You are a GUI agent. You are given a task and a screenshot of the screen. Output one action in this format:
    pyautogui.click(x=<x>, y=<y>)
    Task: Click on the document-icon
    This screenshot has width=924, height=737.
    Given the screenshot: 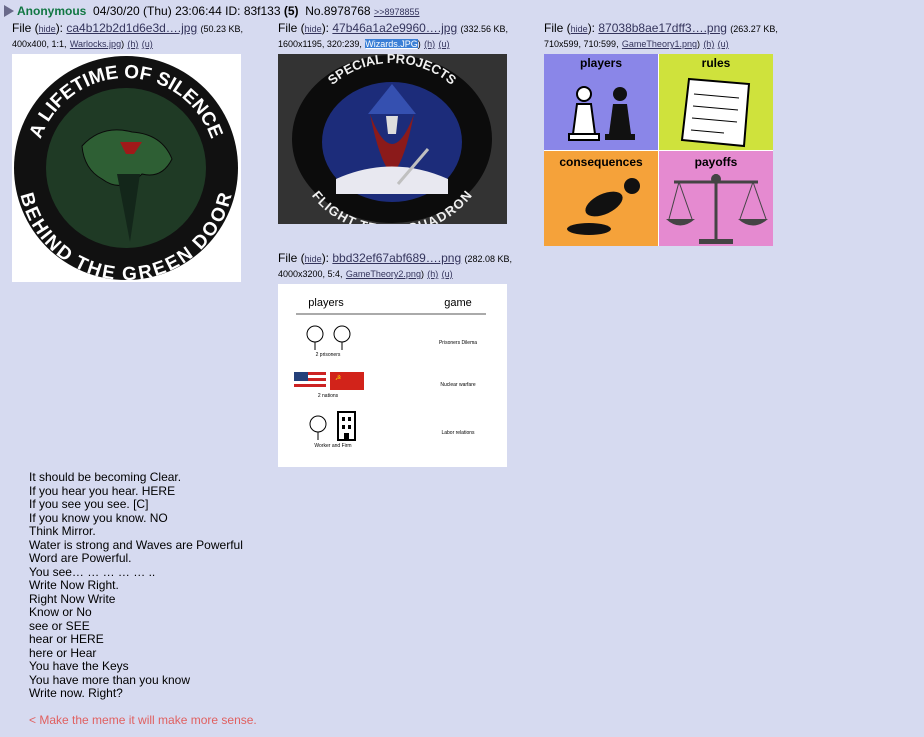 What is the action you would take?
    pyautogui.click(x=715, y=112)
    